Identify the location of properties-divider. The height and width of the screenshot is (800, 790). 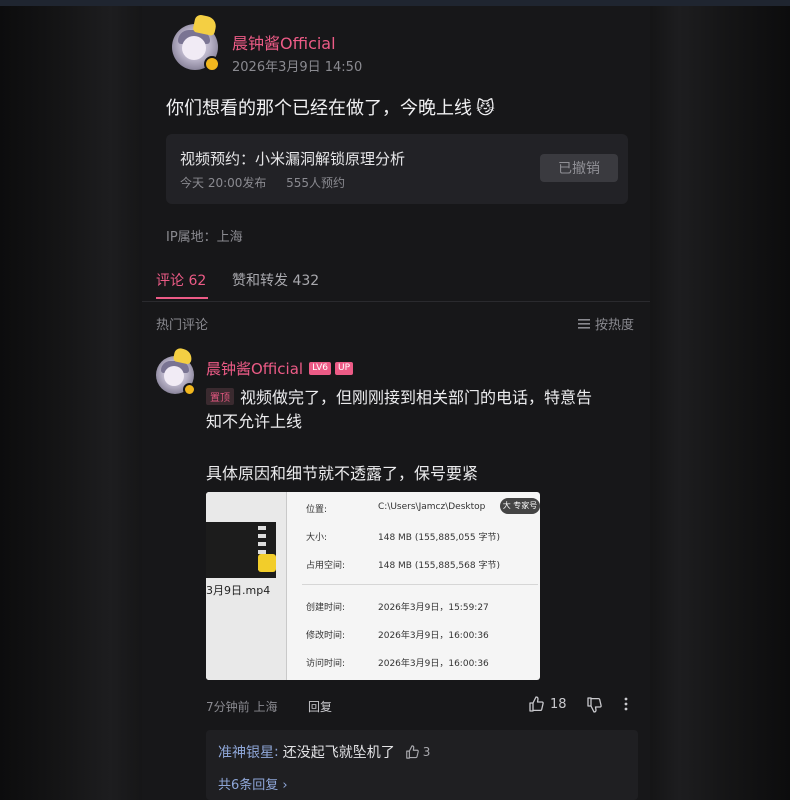
(420, 584).